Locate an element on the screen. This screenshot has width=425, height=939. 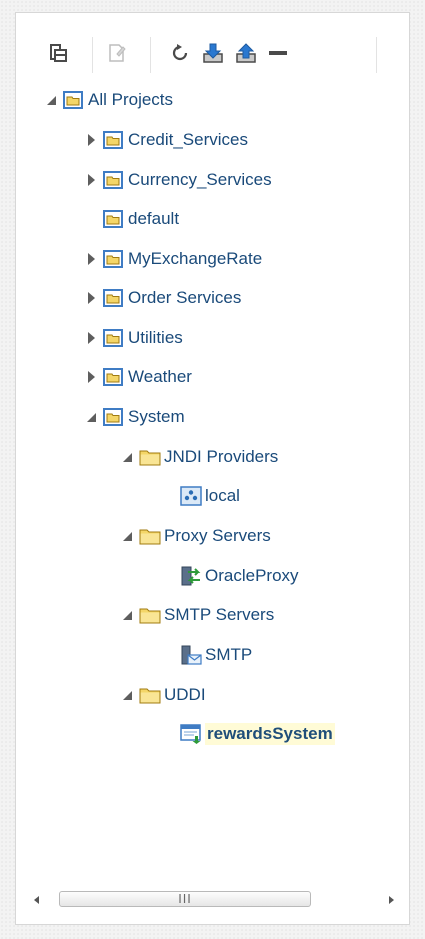
tree-node-resource-selected: rewardsSystem is located at coordinates (257, 734).